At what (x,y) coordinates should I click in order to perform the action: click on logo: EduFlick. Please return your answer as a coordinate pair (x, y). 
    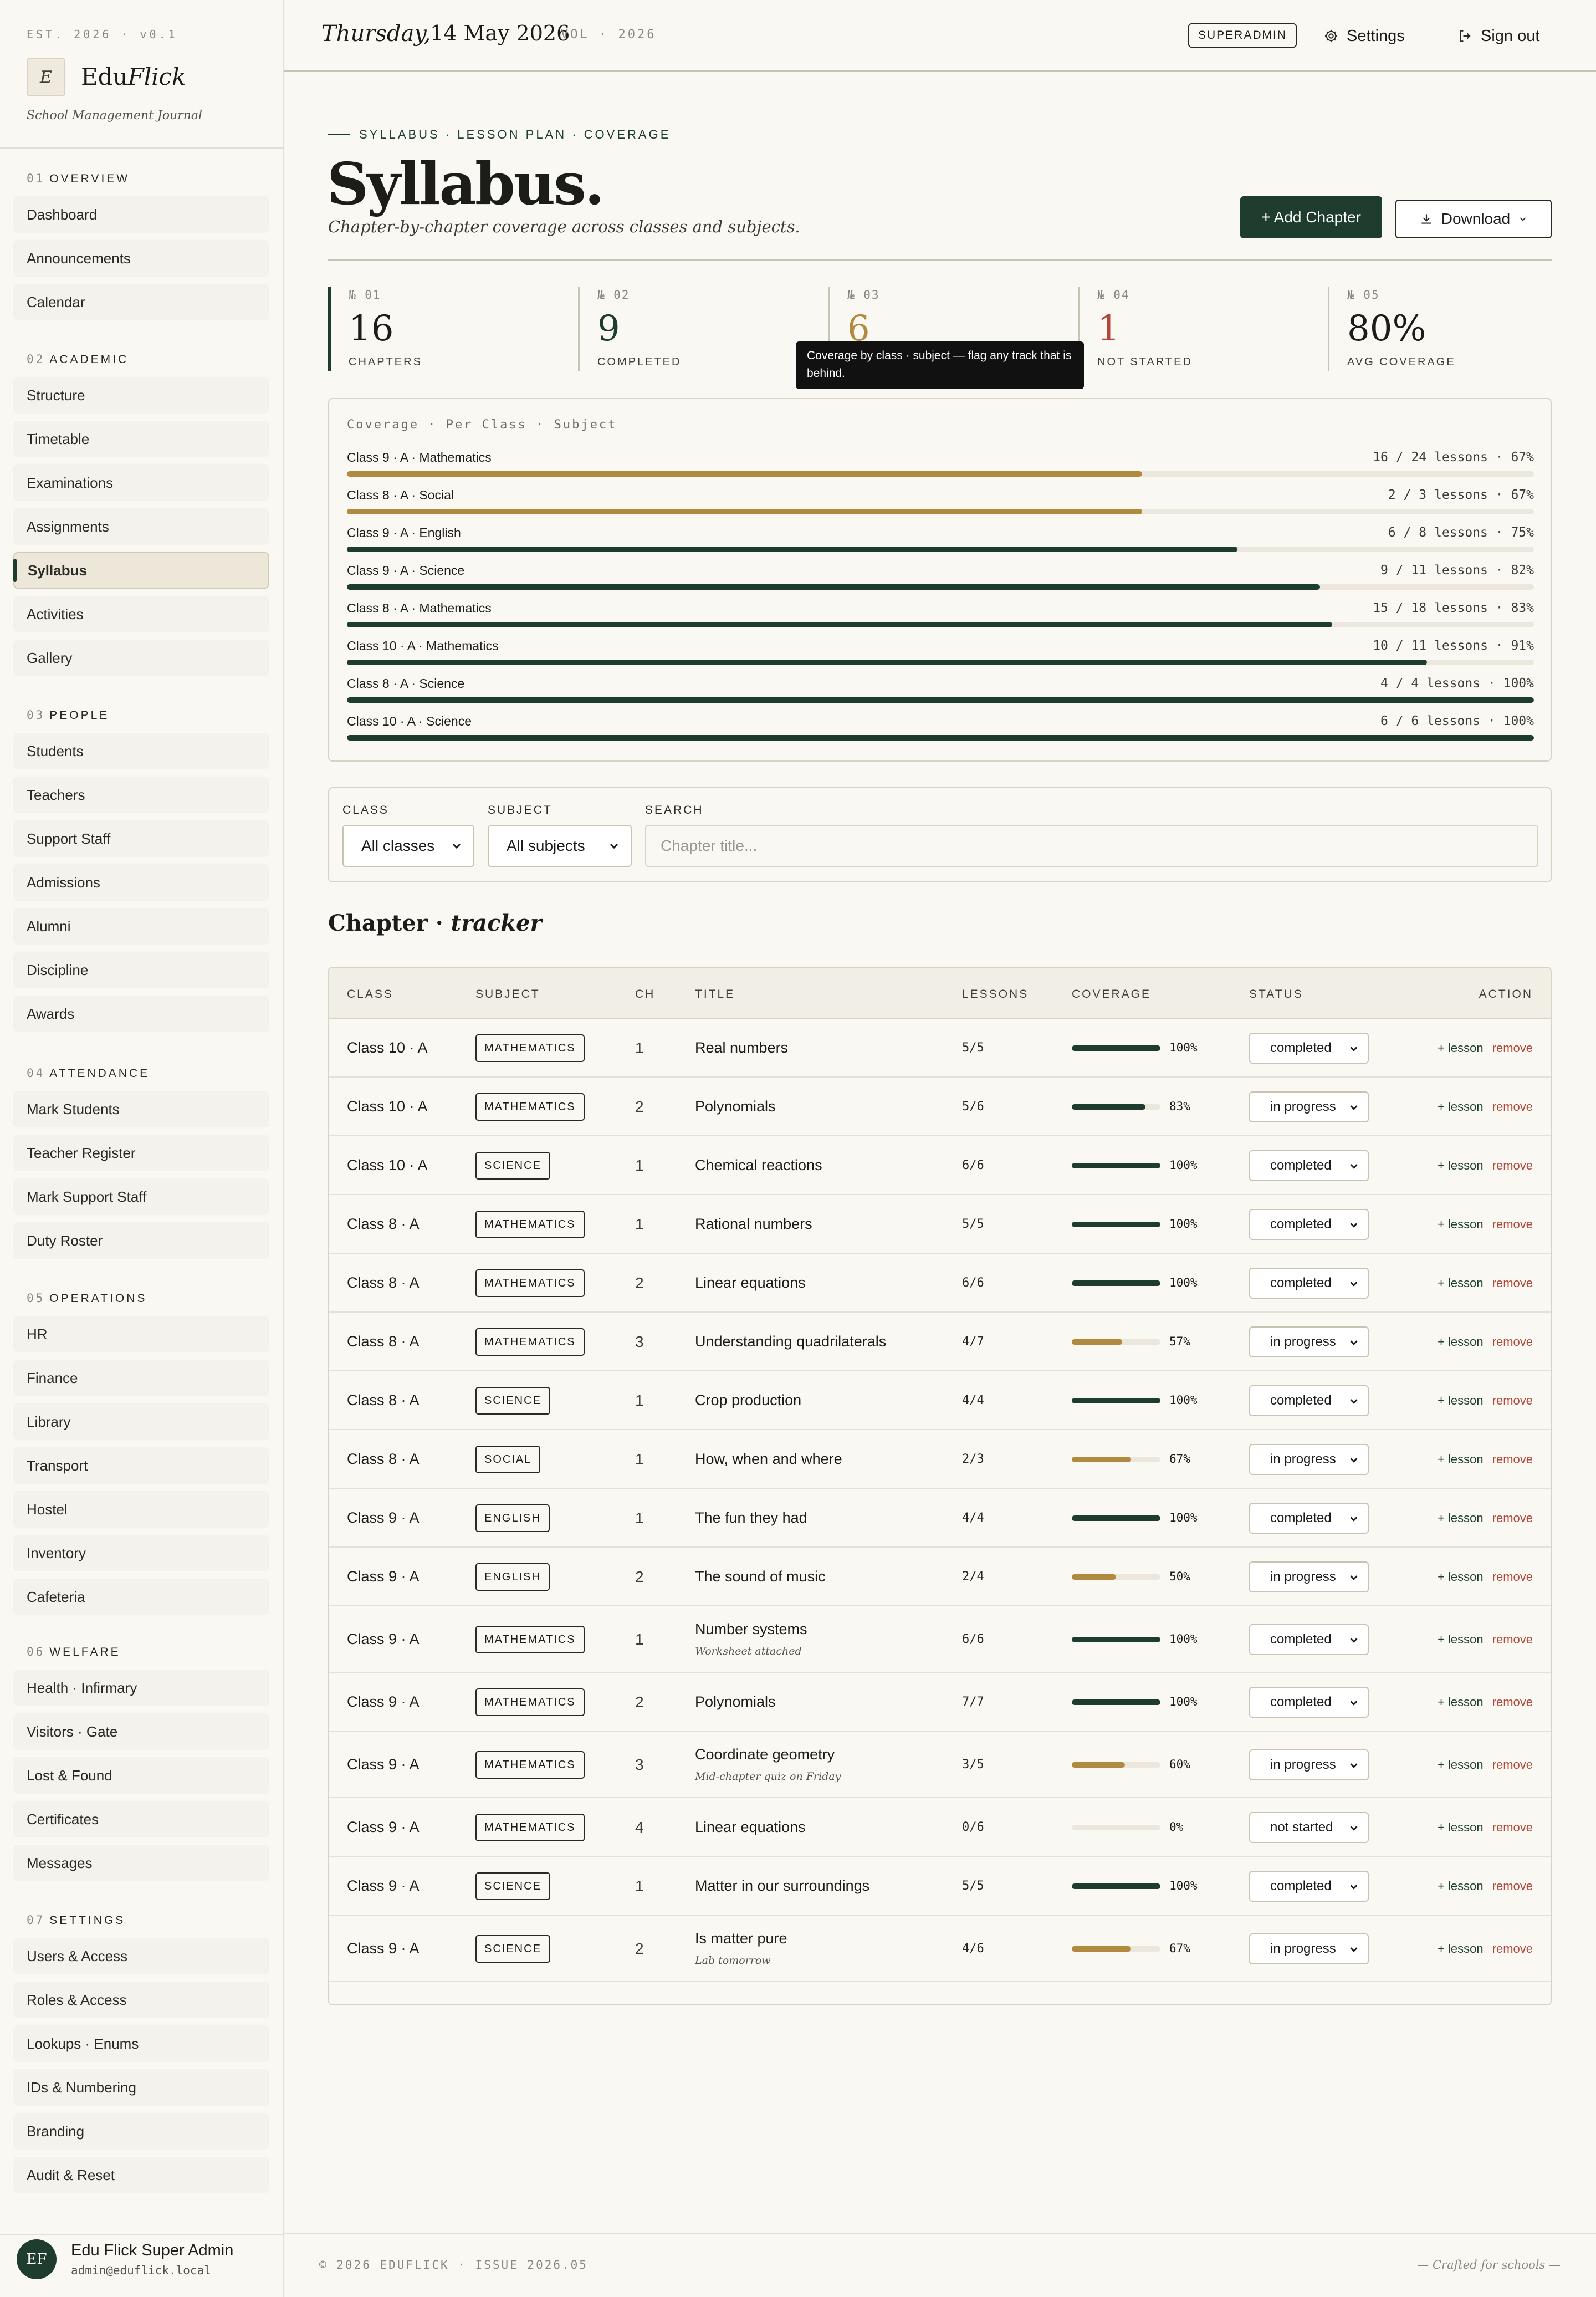
    Looking at the image, I should click on (133, 77).